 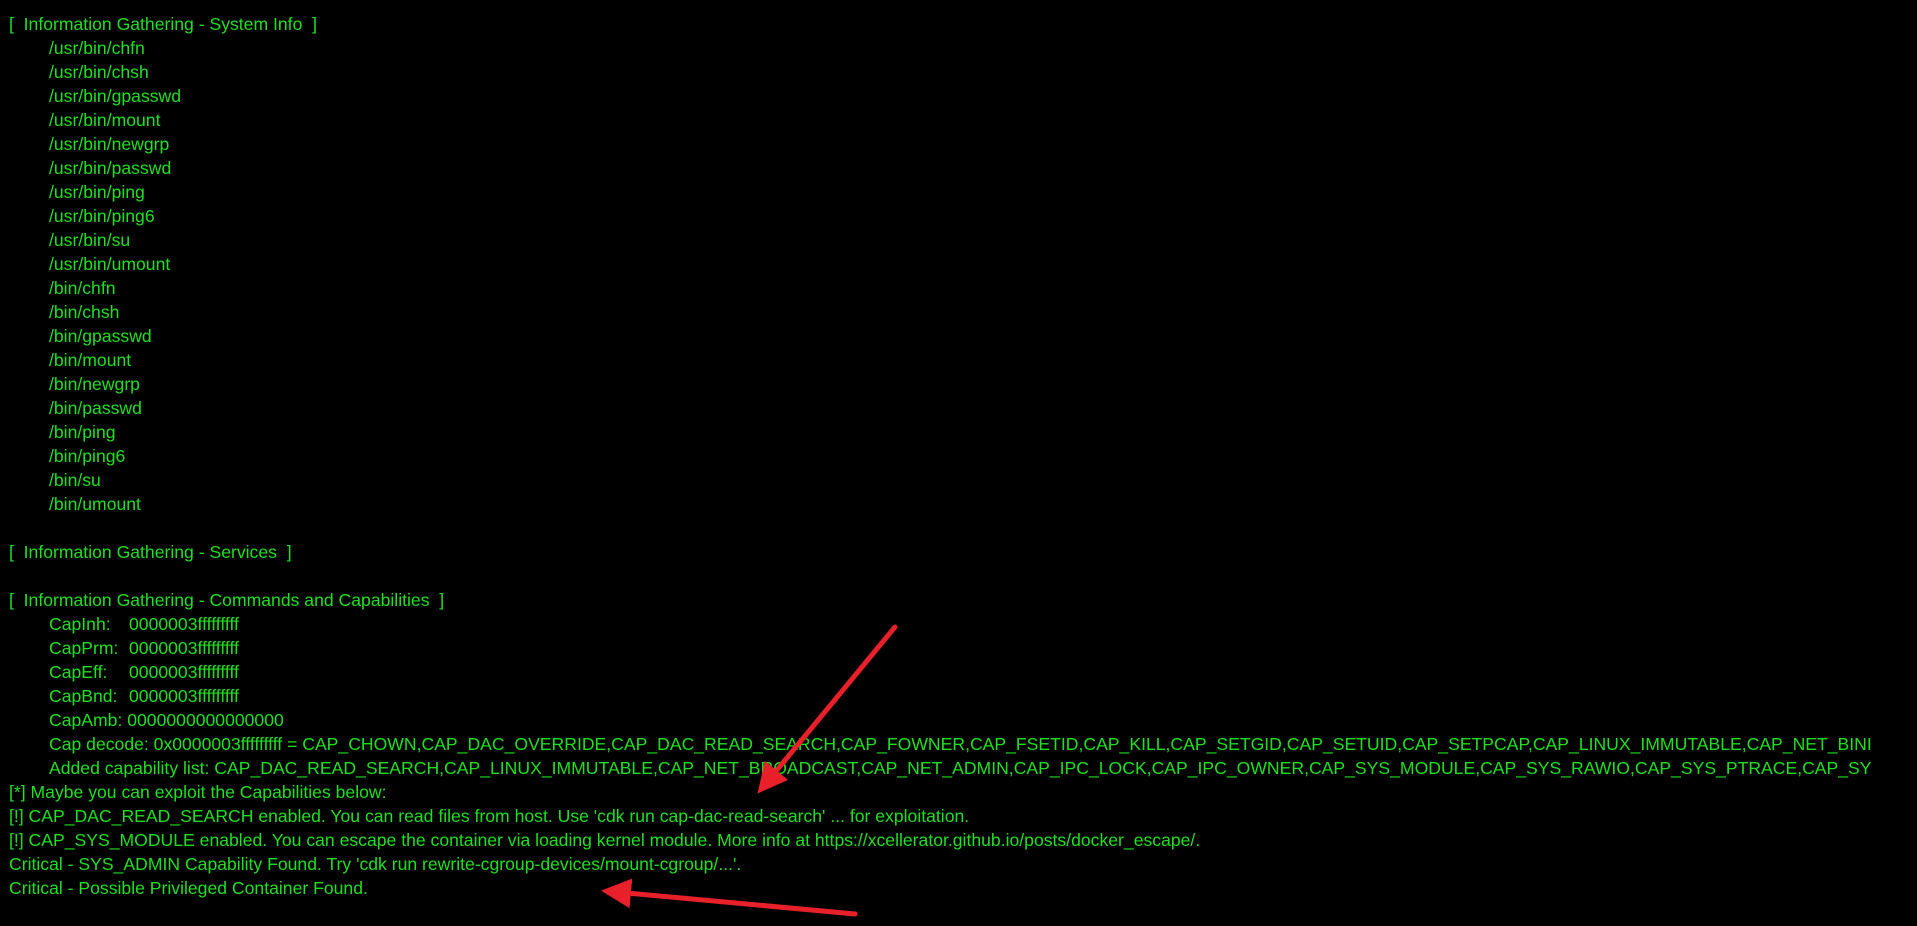 I want to click on capability-label: CapBnd:, so click(x=83, y=696).